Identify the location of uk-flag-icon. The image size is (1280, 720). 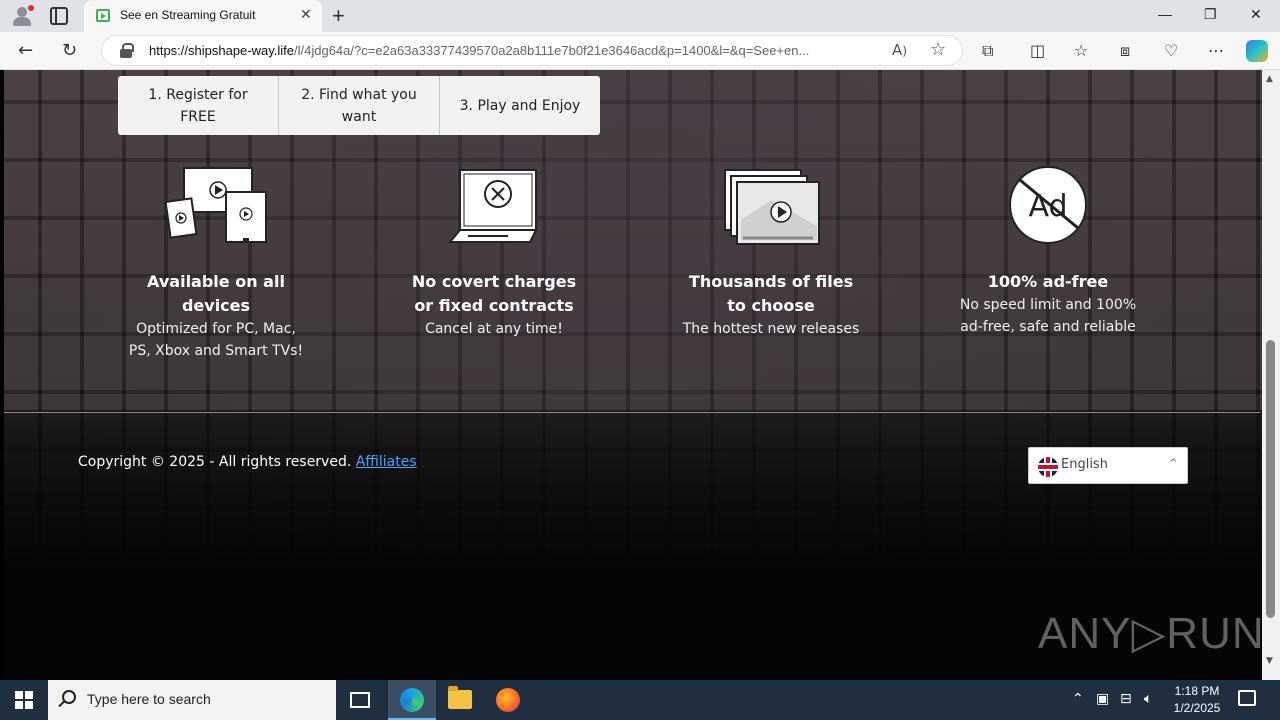
(1048, 467).